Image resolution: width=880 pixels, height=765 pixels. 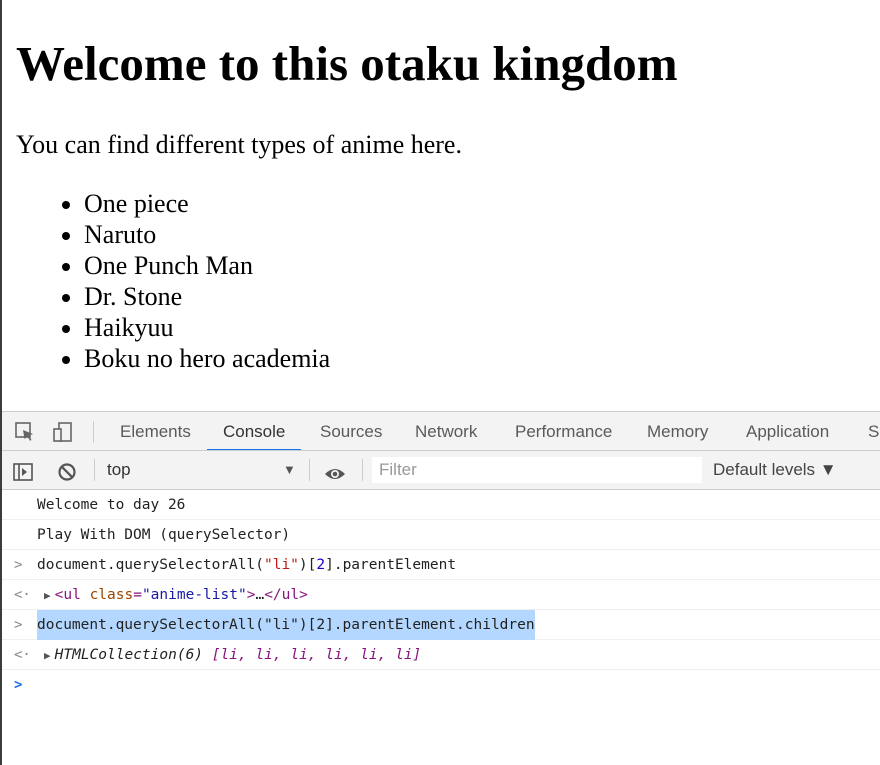 I want to click on context-selector: top, so click(x=119, y=470).